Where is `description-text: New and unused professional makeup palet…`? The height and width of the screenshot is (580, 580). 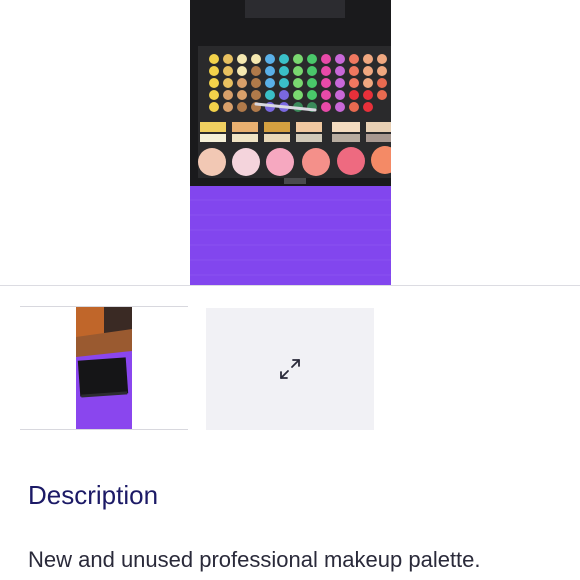 description-text: New and unused professional makeup palet… is located at coordinates (254, 559).